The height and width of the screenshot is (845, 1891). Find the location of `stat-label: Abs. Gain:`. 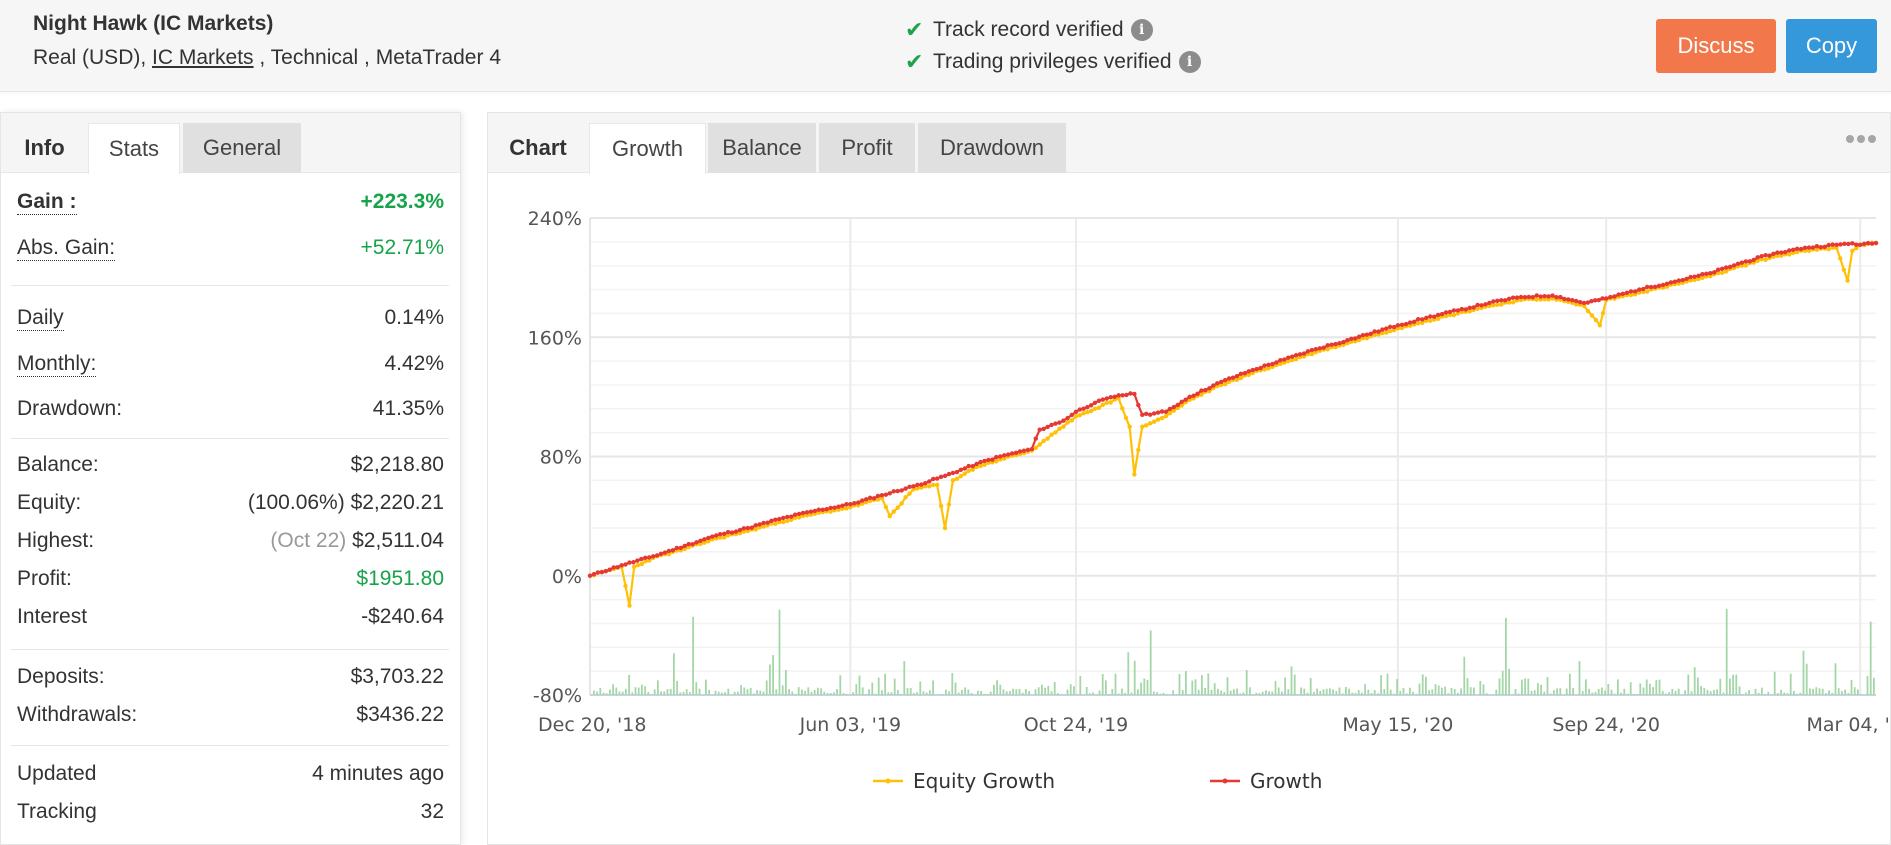

stat-label: Abs. Gain: is located at coordinates (66, 248).